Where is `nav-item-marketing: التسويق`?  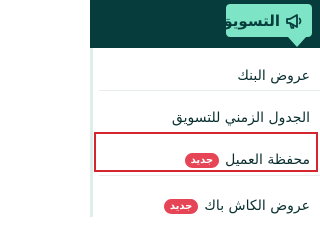 nav-item-marketing: التسويق is located at coordinates (265, 20).